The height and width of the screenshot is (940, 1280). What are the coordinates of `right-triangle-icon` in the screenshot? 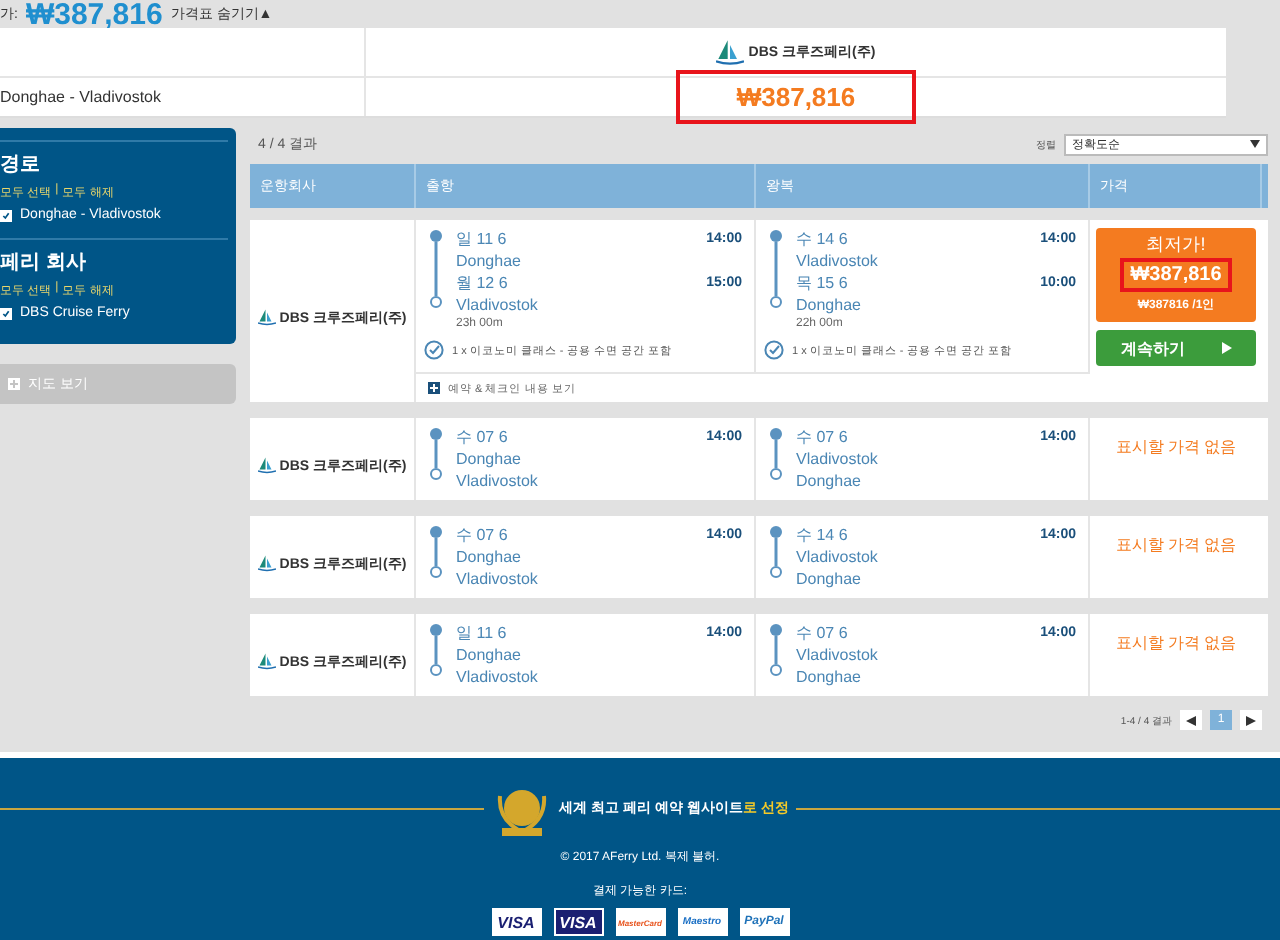 It's located at (1251, 720).